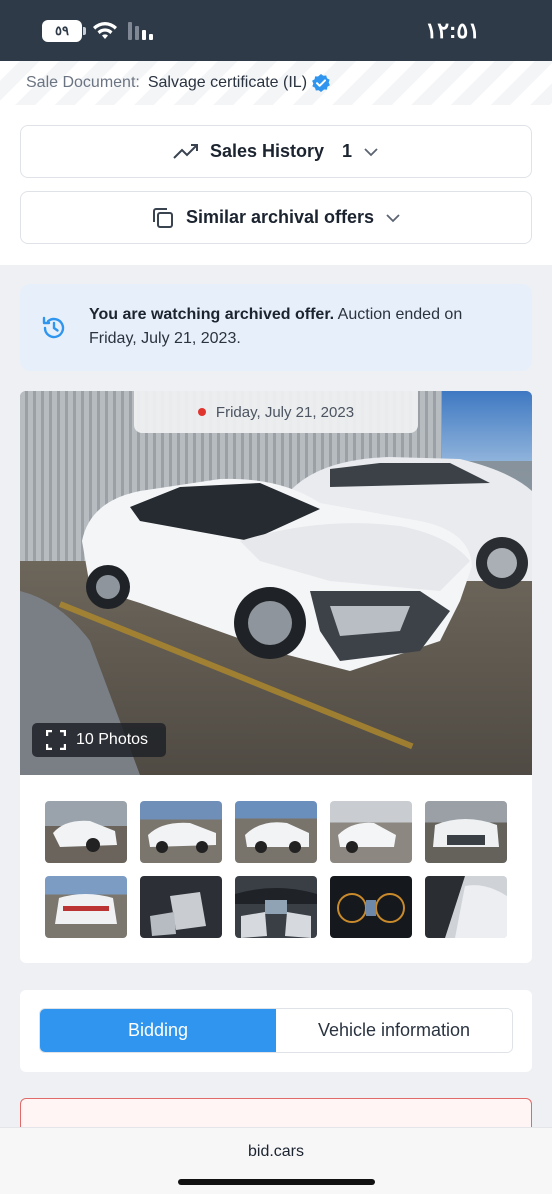  What do you see at coordinates (276, 30) in the screenshot?
I see `status-bar: ٥٩ ١٢:٥١` at bounding box center [276, 30].